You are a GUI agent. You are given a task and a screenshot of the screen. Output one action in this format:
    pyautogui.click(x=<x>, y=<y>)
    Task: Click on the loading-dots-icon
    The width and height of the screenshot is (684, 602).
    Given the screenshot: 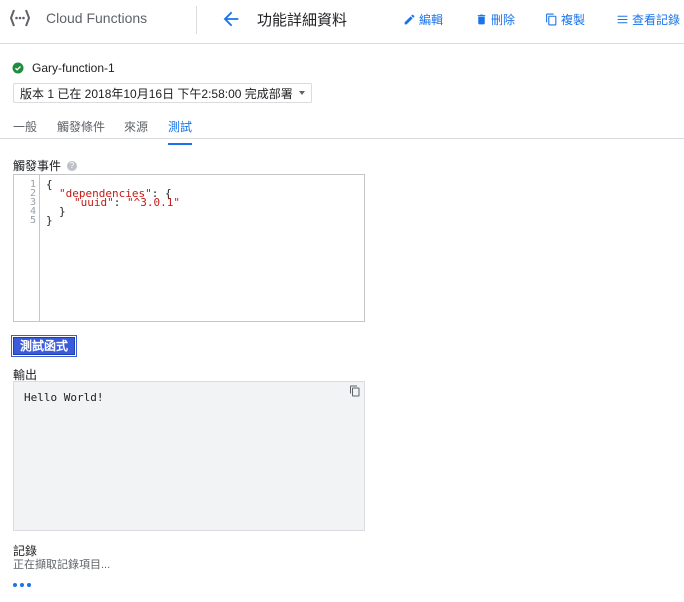 What is the action you would take?
    pyautogui.click(x=22, y=585)
    